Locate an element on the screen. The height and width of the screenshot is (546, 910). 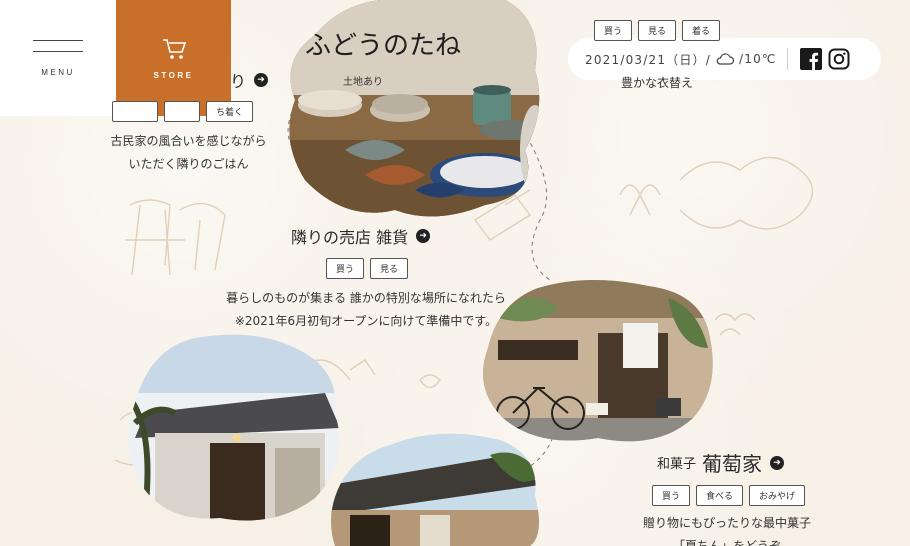
description-line: 暮らしのものが集まる 誰かの特別な場所になれたら is located at coordinates (366, 298).